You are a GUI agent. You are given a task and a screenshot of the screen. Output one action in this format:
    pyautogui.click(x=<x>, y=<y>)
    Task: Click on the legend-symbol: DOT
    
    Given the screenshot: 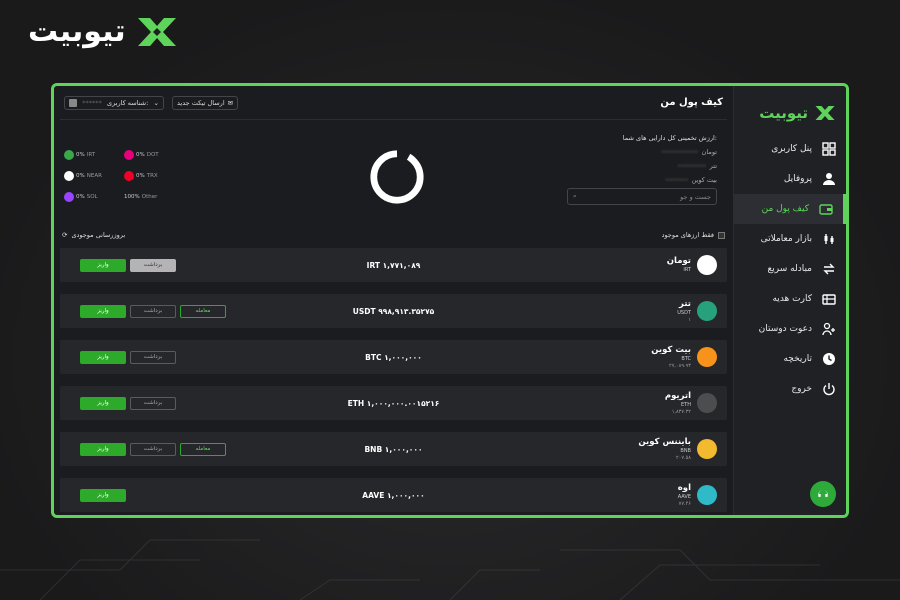 What is the action you would take?
    pyautogui.click(x=152, y=155)
    